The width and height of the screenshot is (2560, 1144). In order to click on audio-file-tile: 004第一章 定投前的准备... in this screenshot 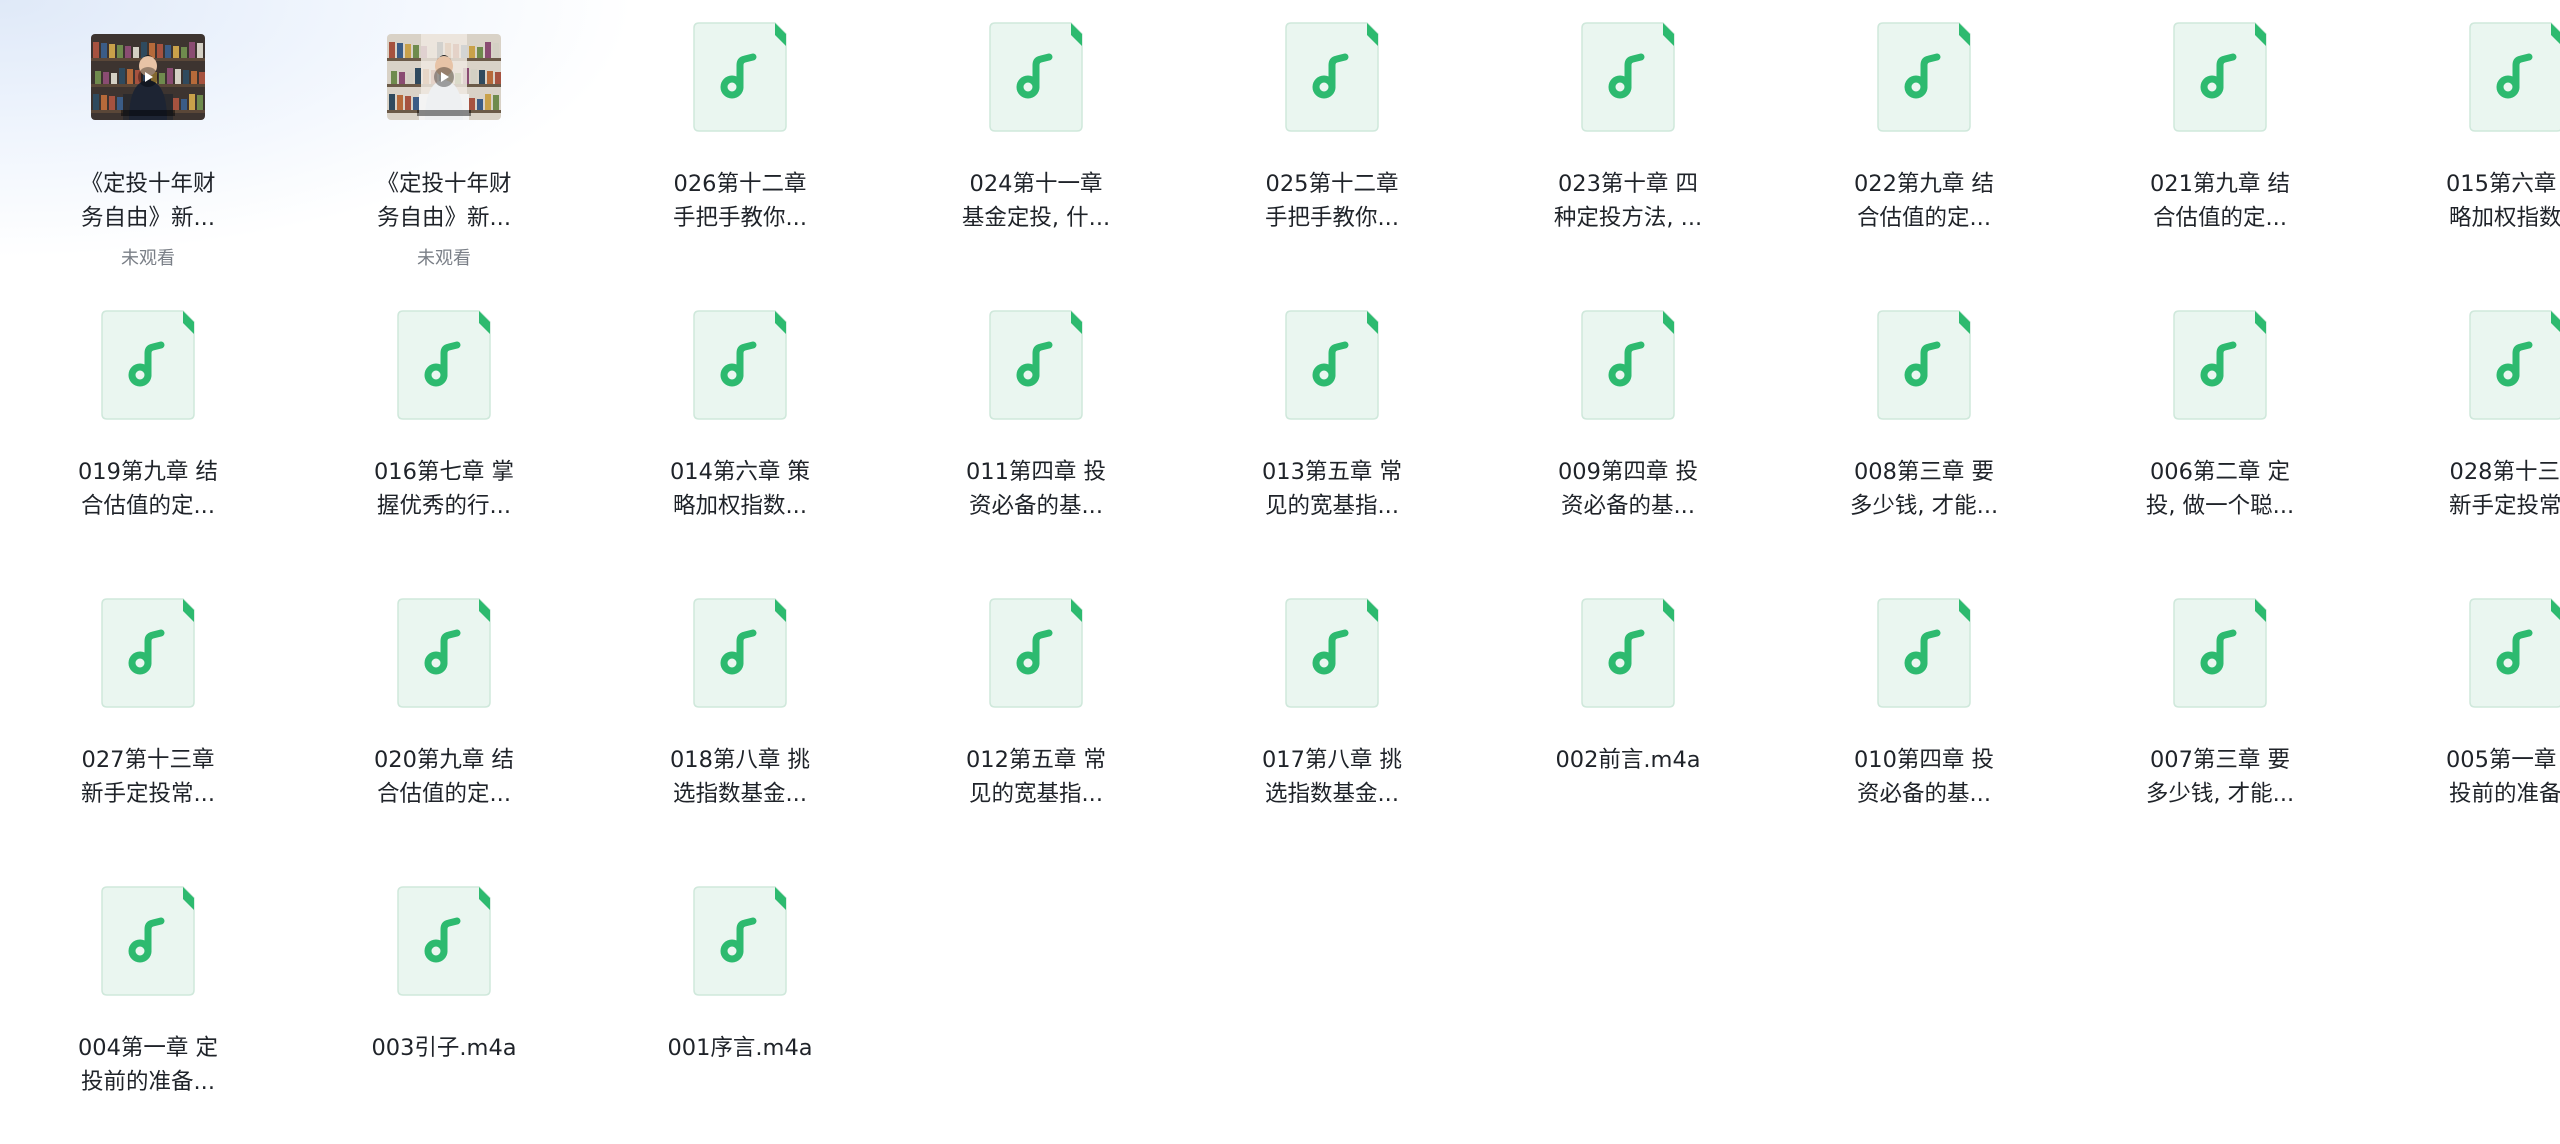, I will do `click(148, 1004)`.